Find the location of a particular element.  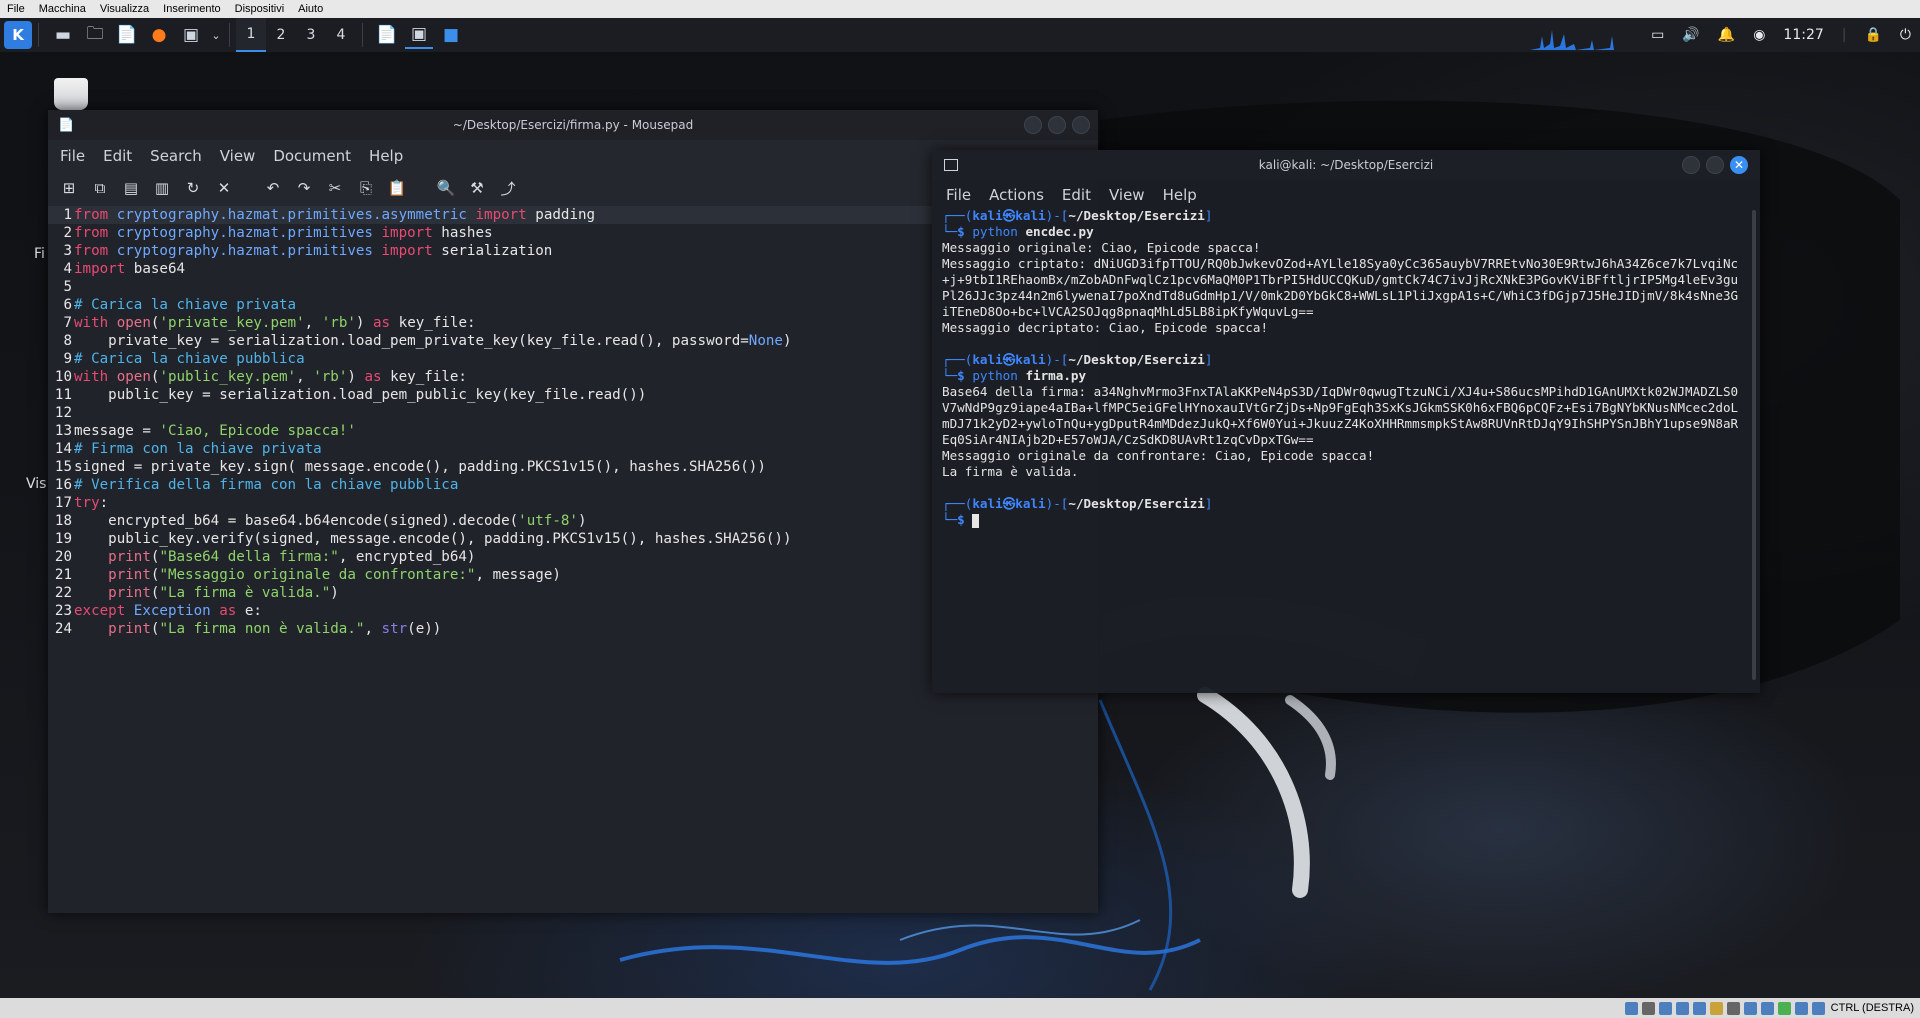

kali-menu-button: K is located at coordinates (18, 35).